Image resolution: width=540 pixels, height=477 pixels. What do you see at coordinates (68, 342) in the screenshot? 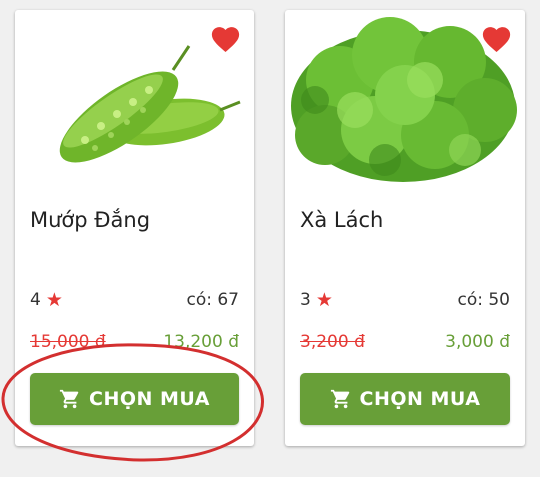
I see `old-price: 15,000 đ` at bounding box center [68, 342].